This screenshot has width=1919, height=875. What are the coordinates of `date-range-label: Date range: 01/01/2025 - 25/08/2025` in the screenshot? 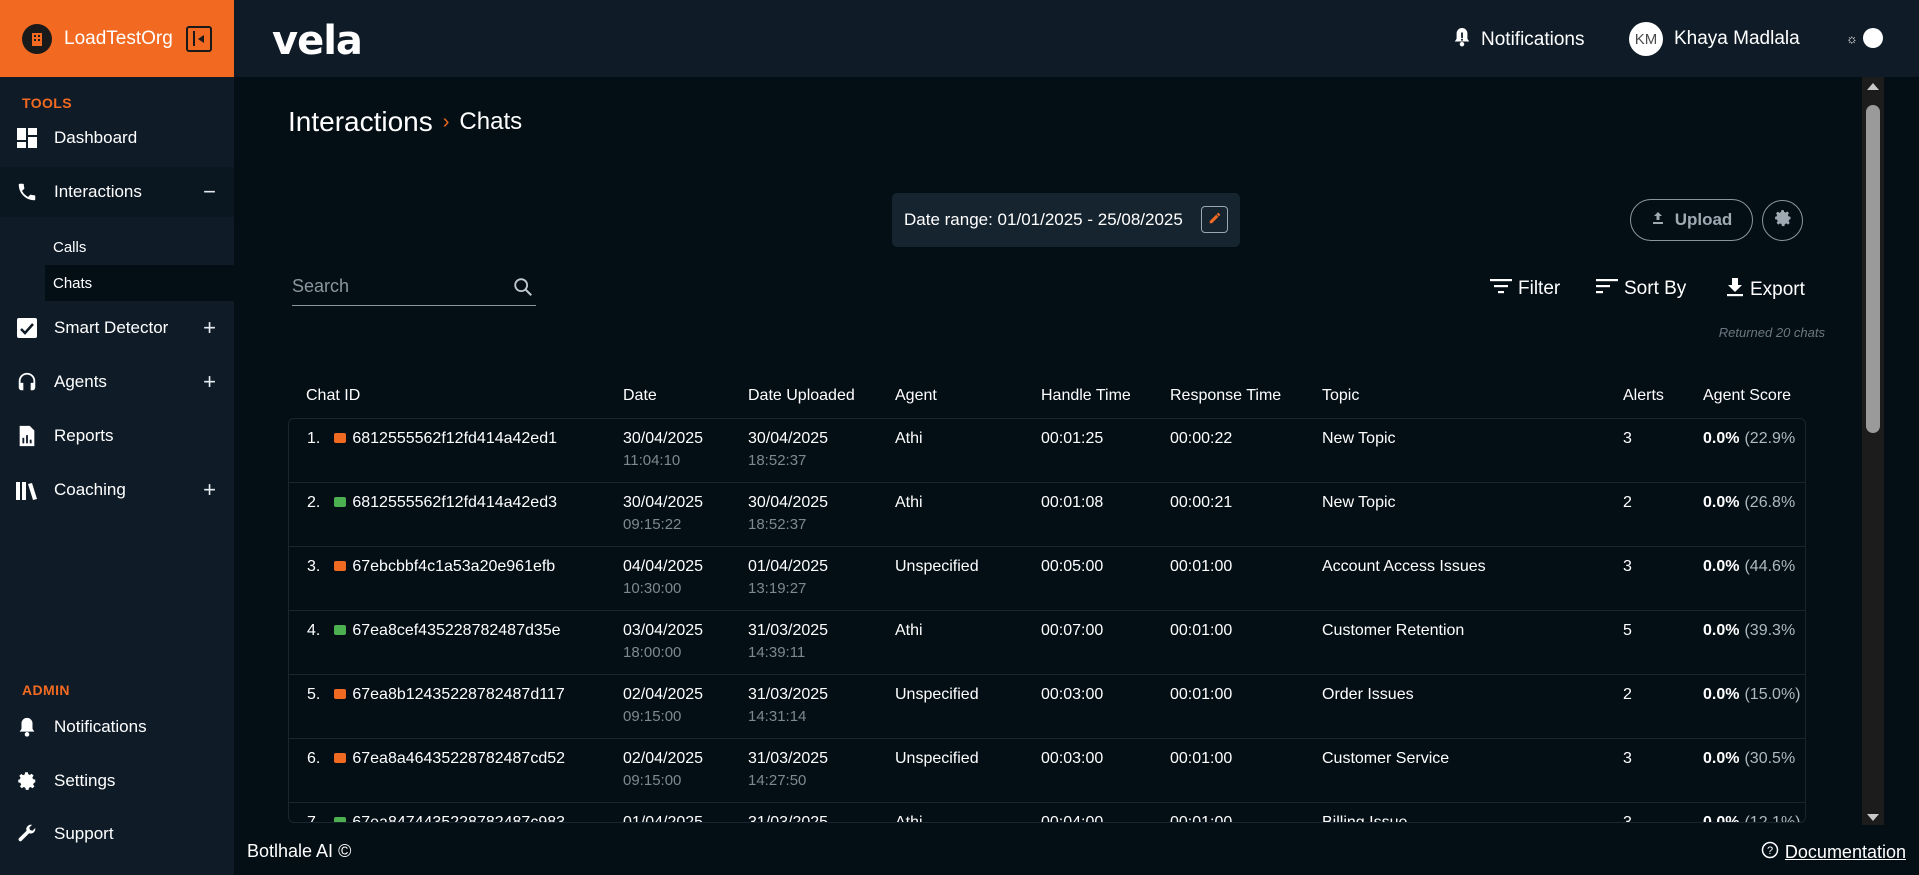 It's located at (1043, 219).